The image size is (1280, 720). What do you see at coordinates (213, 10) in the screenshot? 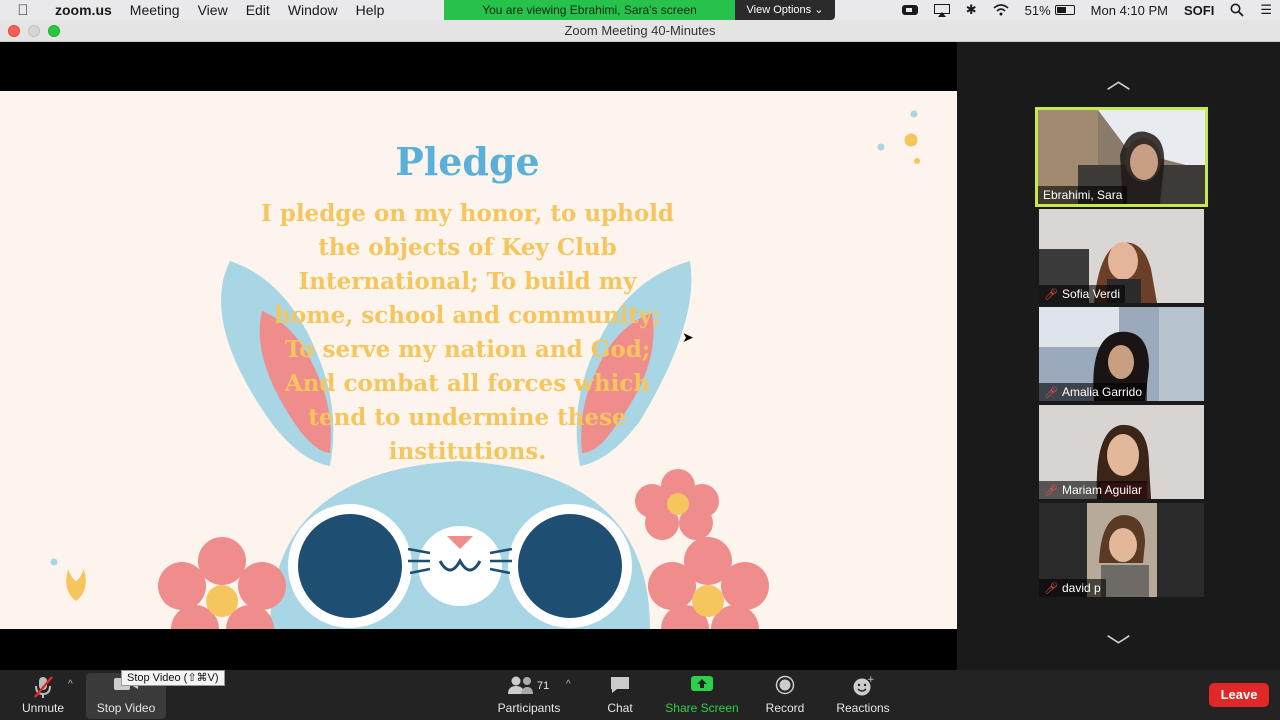
I see `menu-view: View` at bounding box center [213, 10].